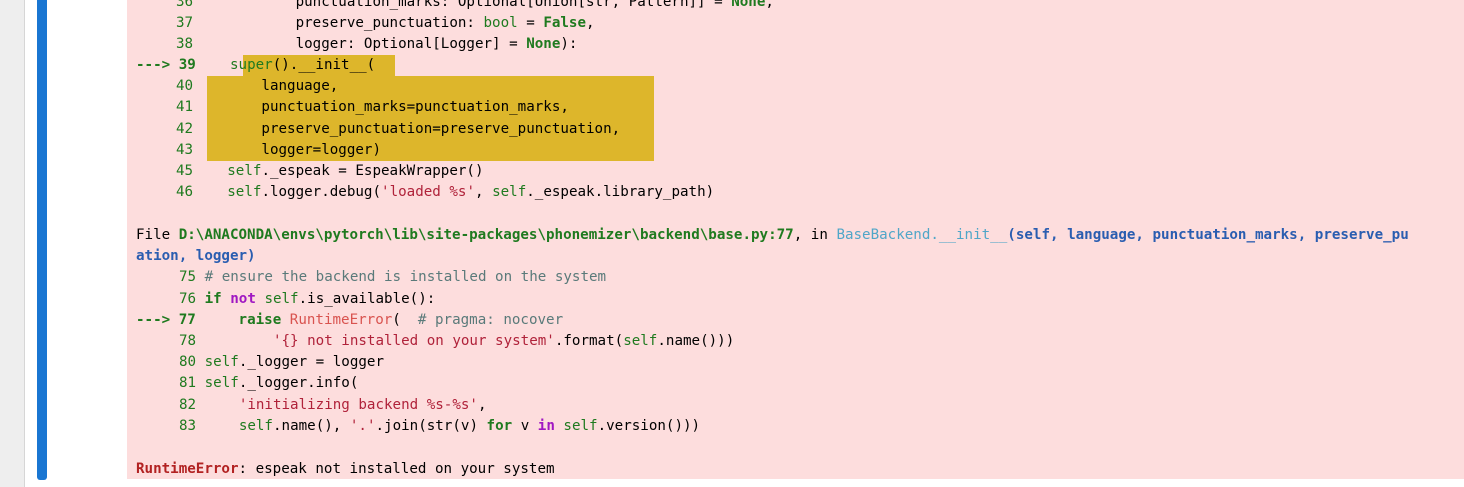 Image resolution: width=1464 pixels, height=487 pixels. I want to click on code-text: v, so click(525, 426).